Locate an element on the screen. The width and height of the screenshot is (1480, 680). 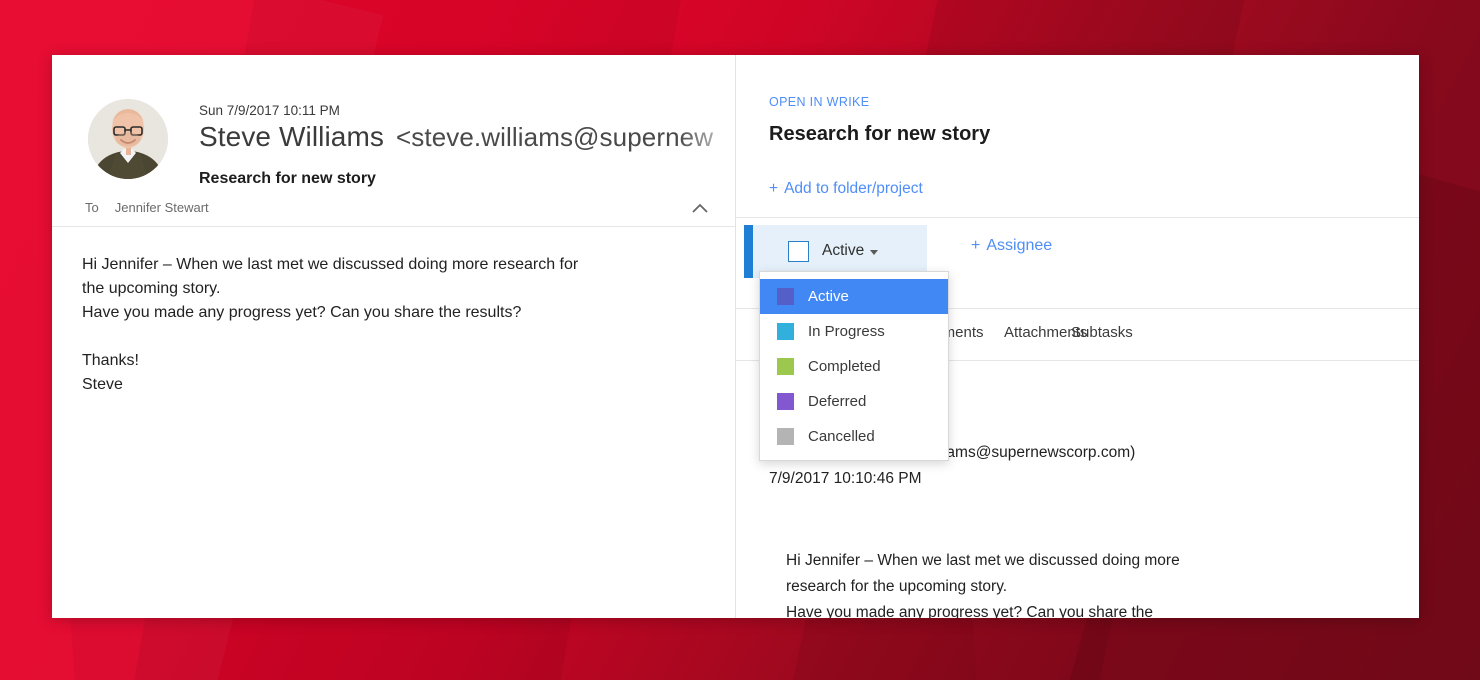
email-signoff-line: Steve is located at coordinates (102, 384).